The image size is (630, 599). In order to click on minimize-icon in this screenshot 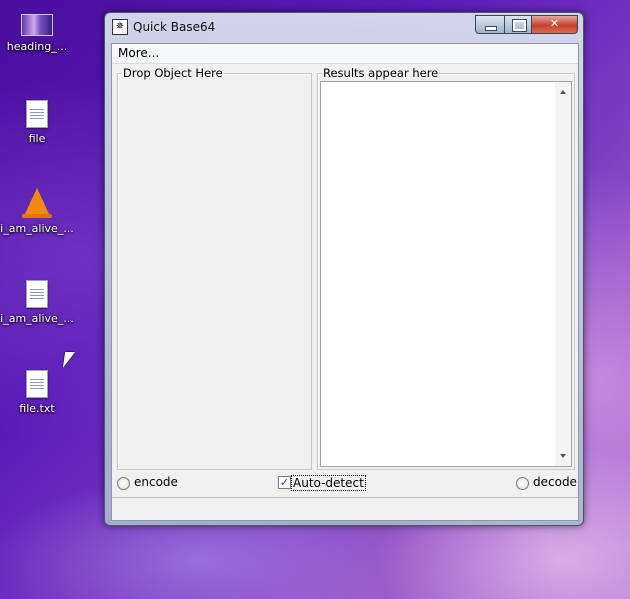, I will do `click(491, 28)`.